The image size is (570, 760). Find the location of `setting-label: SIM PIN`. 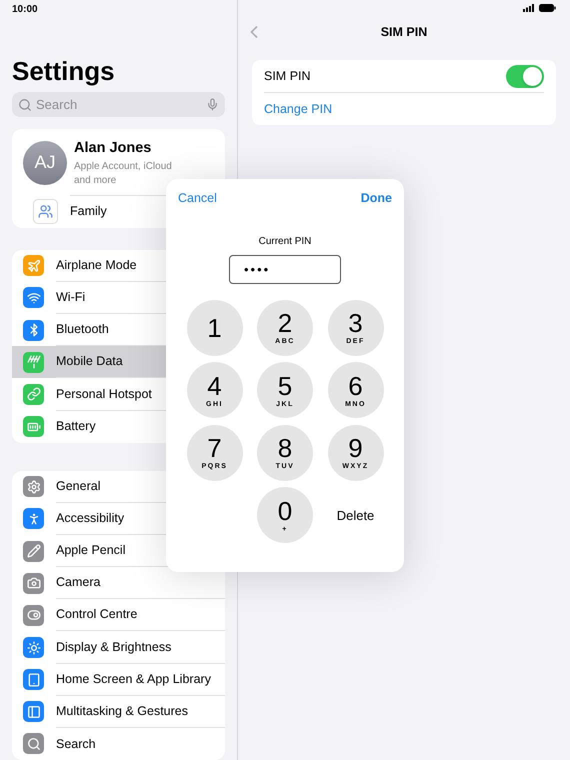

setting-label: SIM PIN is located at coordinates (288, 76).